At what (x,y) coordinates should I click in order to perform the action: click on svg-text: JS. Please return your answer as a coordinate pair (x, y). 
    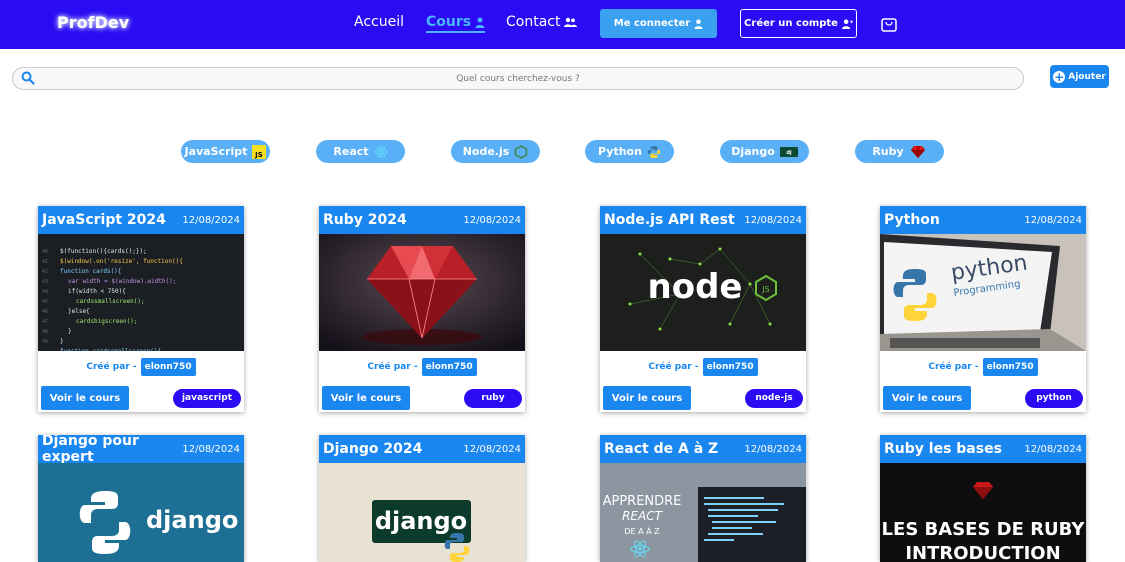
    Looking at the image, I should click on (765, 289).